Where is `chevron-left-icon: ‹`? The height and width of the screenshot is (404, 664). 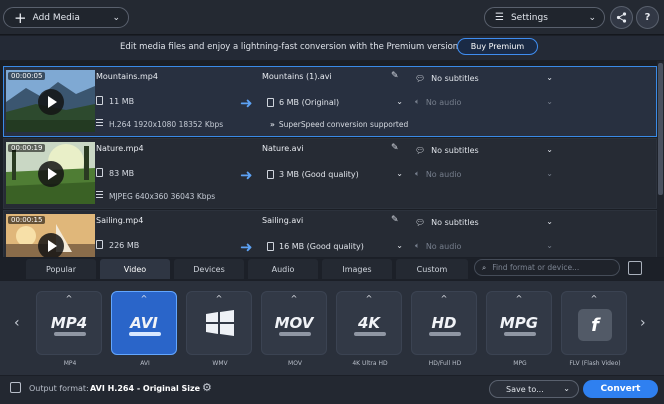 chevron-left-icon: ‹ is located at coordinates (17, 323).